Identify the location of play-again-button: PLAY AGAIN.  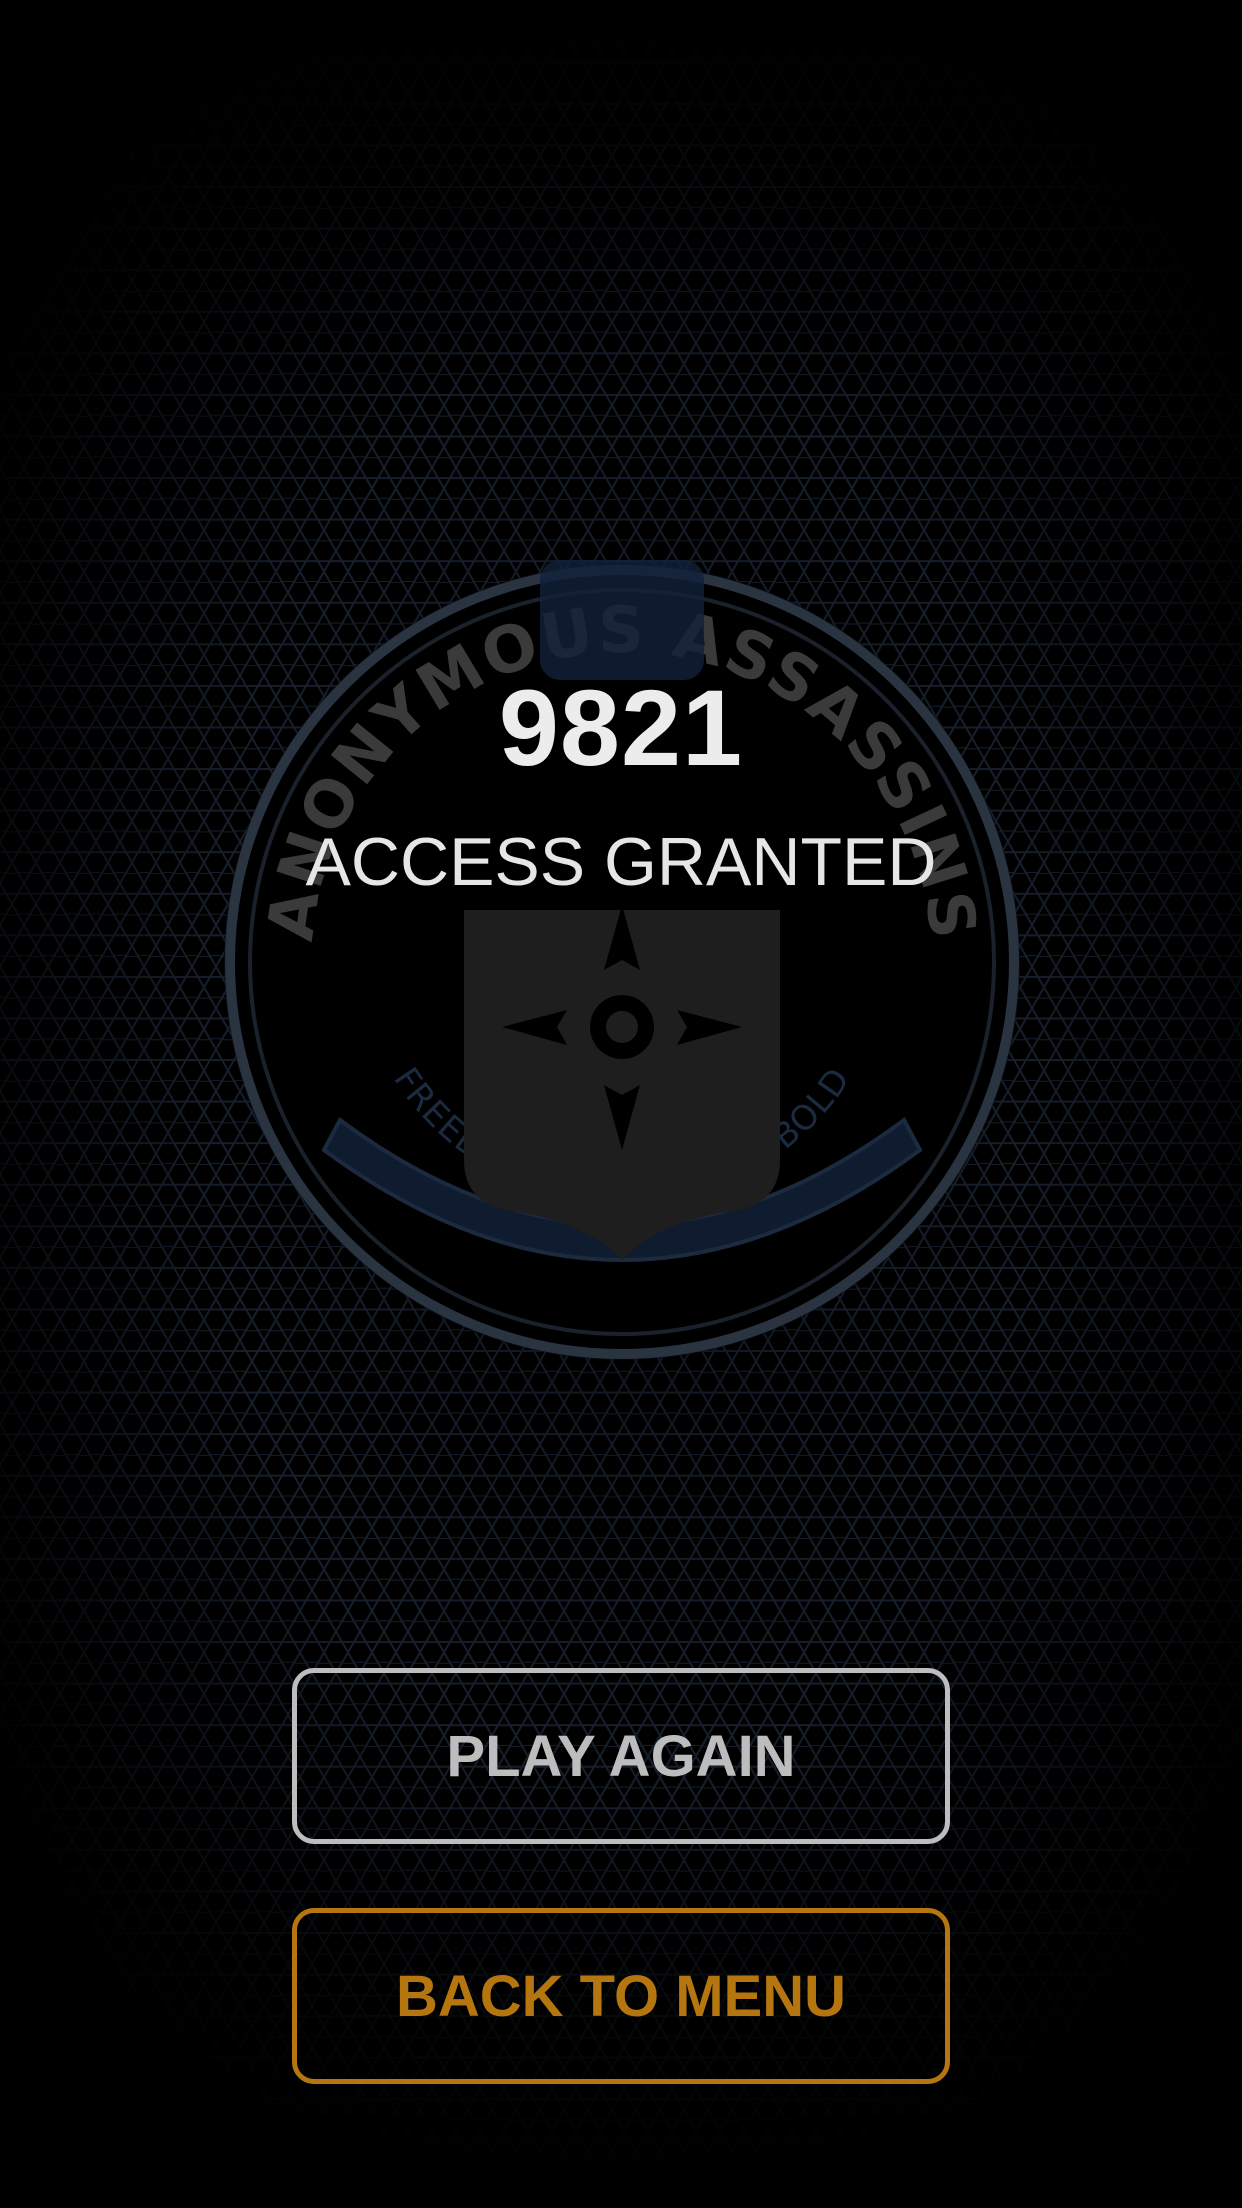
(621, 1756).